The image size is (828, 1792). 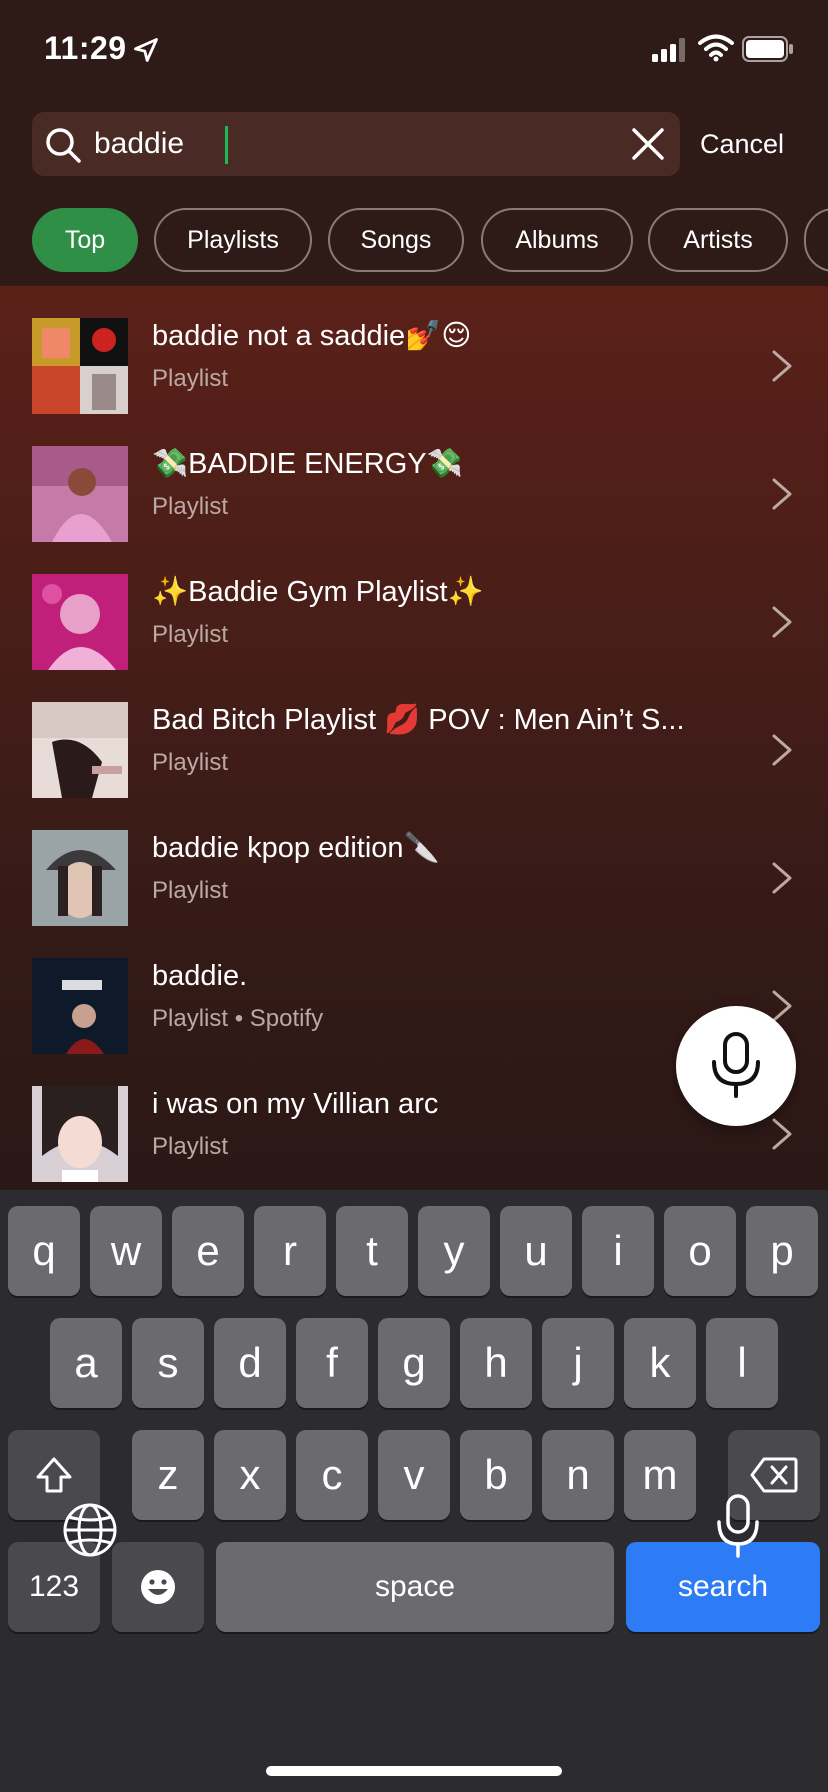 What do you see at coordinates (86, 1363) in the screenshot?
I see `key-a: a` at bounding box center [86, 1363].